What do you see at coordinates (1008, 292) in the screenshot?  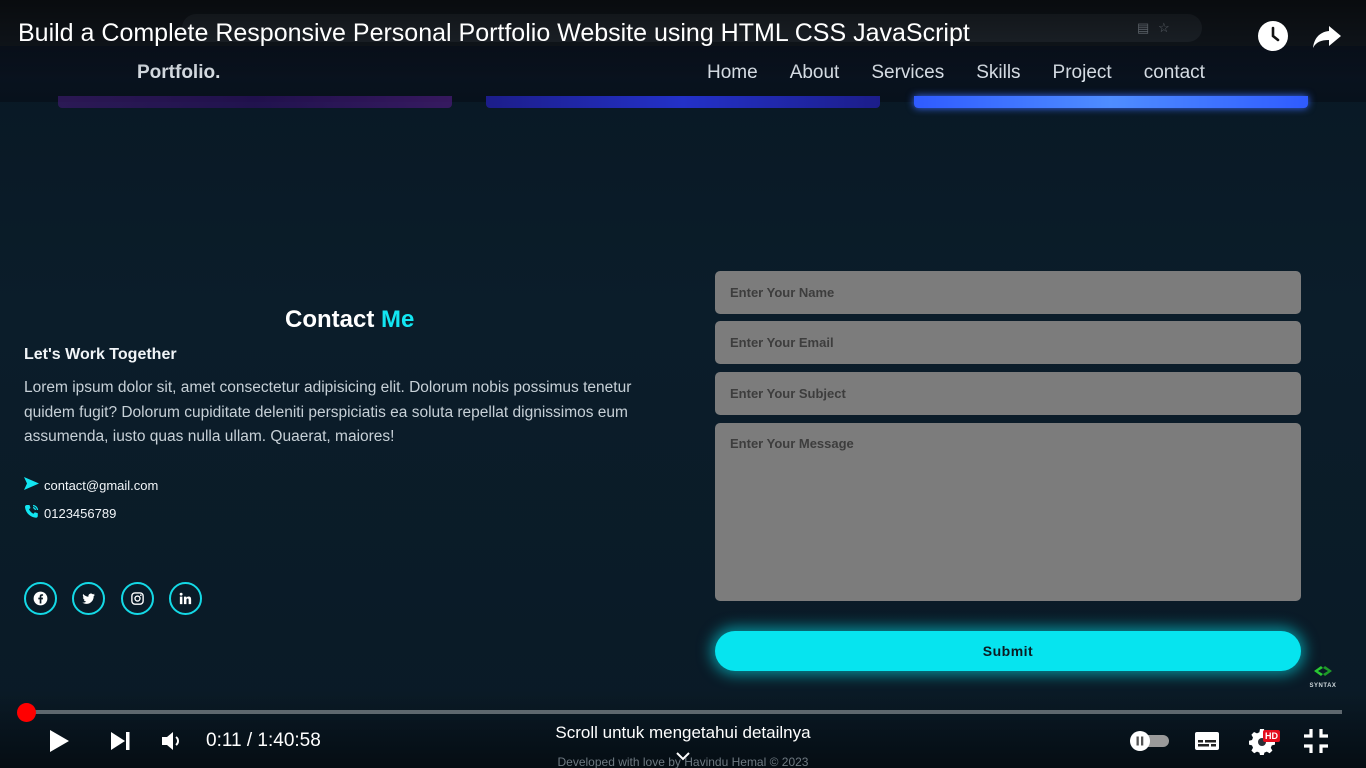 I see `name-input` at bounding box center [1008, 292].